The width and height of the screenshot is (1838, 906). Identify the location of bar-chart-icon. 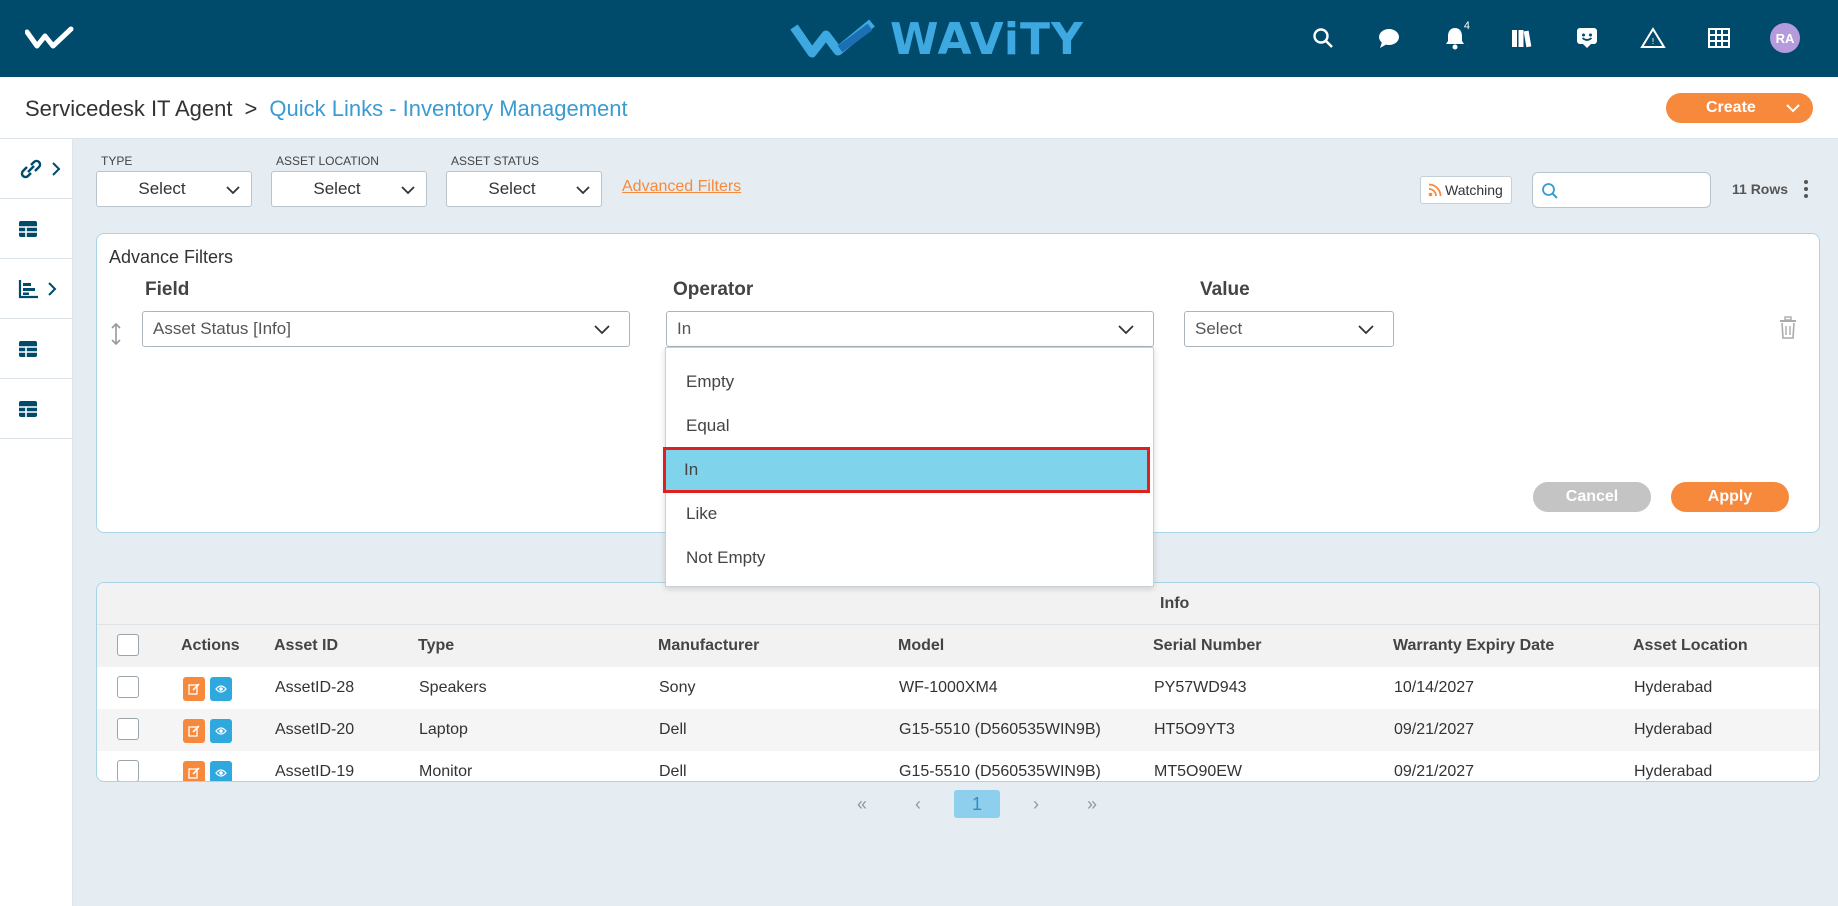
(28, 288).